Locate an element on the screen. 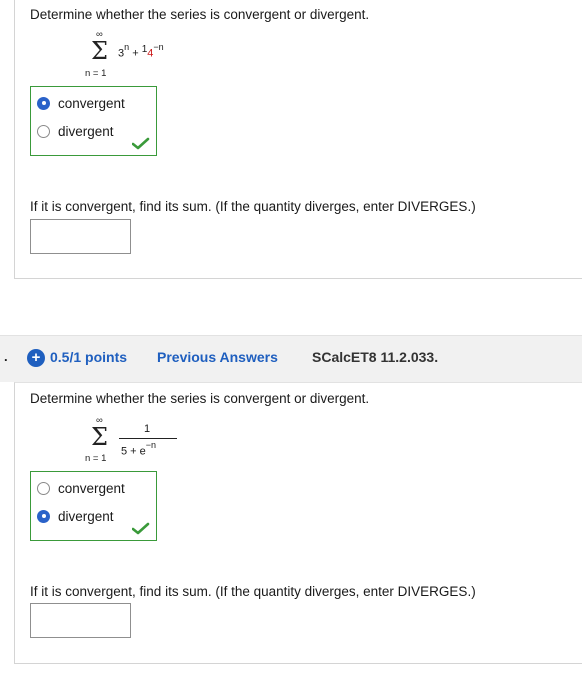 The image size is (582, 673). previous-answers-link: Previous Answers is located at coordinates (217, 357).